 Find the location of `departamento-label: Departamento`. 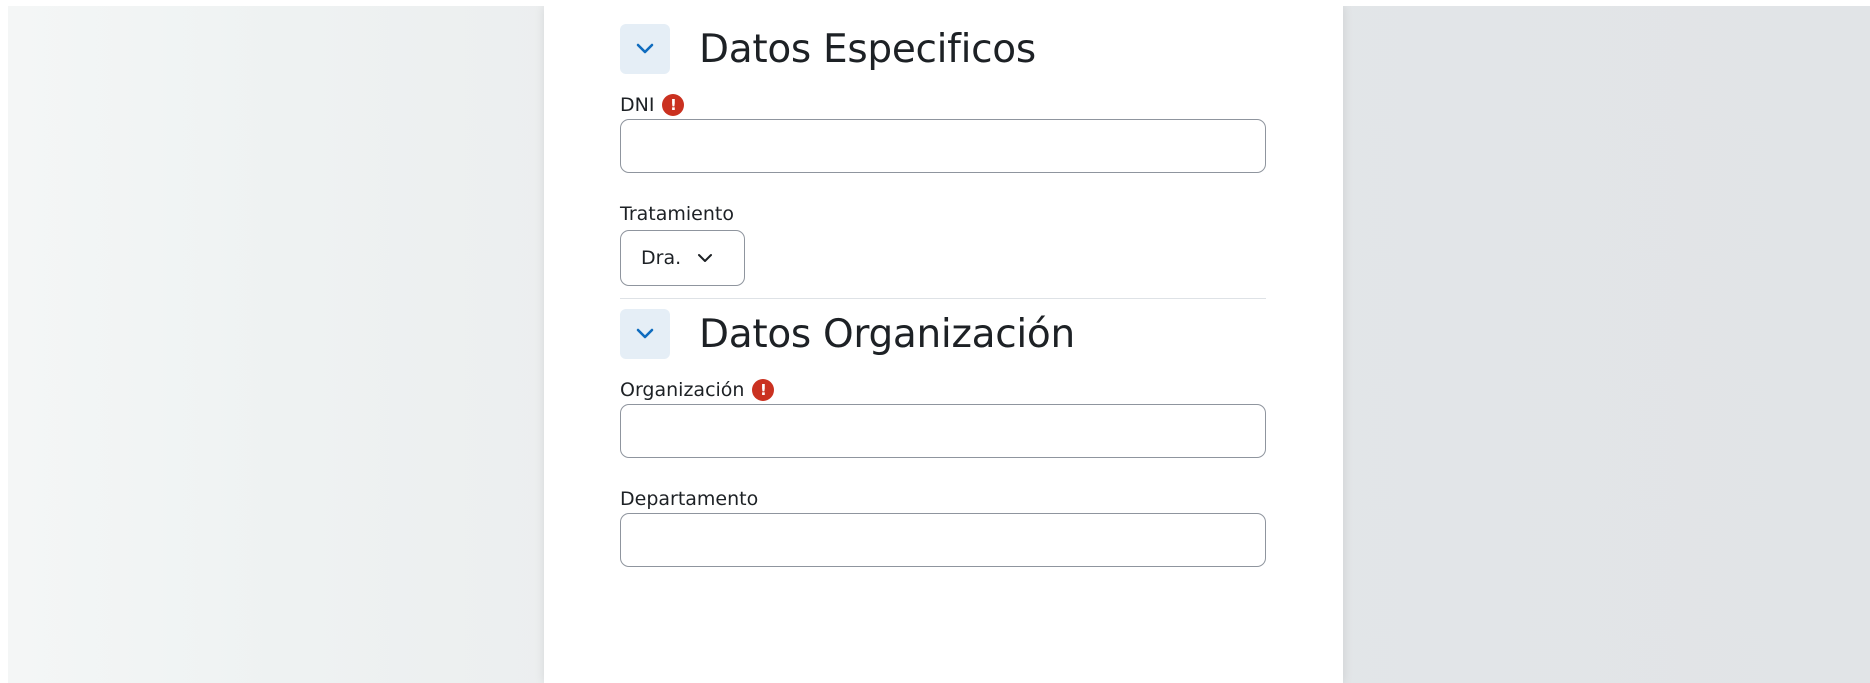

departamento-label: Departamento is located at coordinates (689, 499).